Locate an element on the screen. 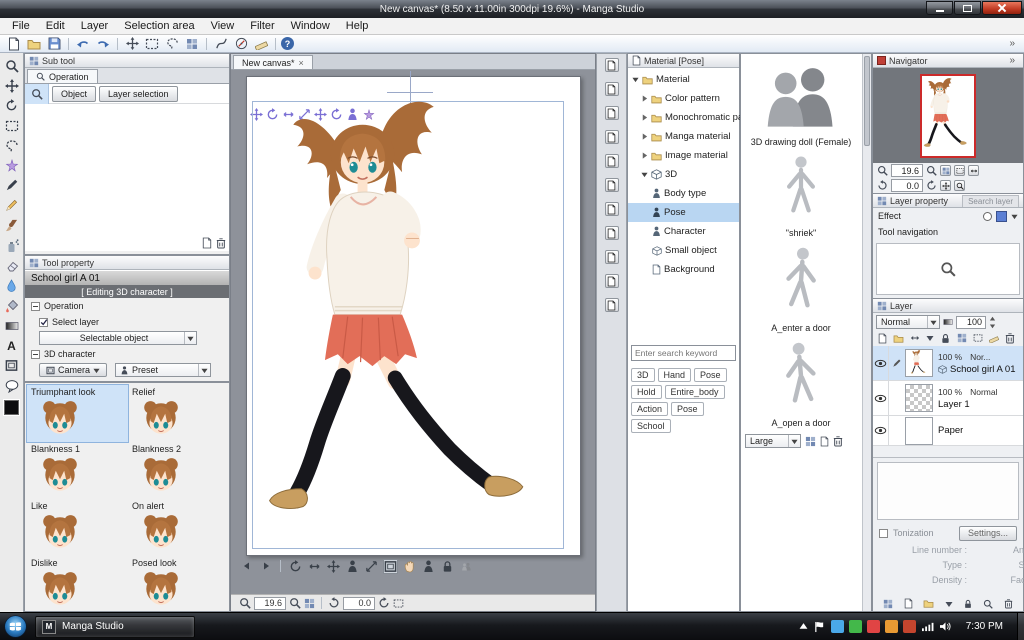 This screenshot has height=640, width=1024. add-material-icon is located at coordinates (824, 441).